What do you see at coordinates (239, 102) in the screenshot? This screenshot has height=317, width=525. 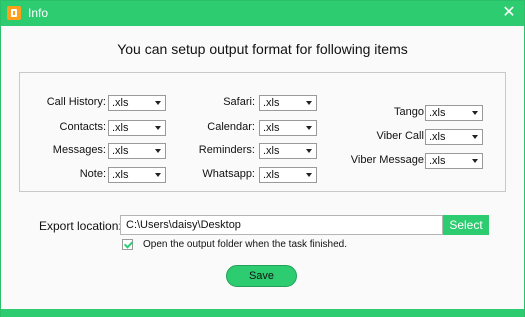 I see `format-label: Safari:` at bounding box center [239, 102].